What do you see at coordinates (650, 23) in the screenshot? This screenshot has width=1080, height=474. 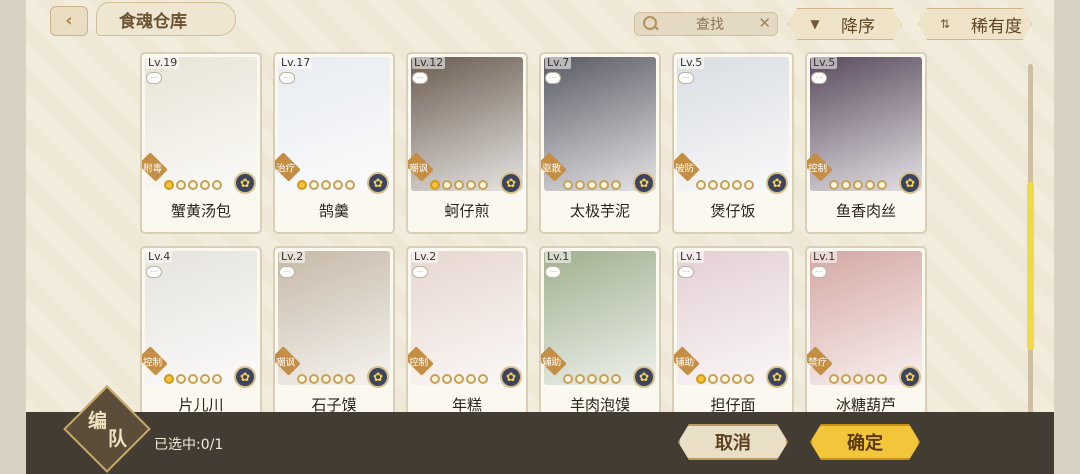 I see `search-icon` at bounding box center [650, 23].